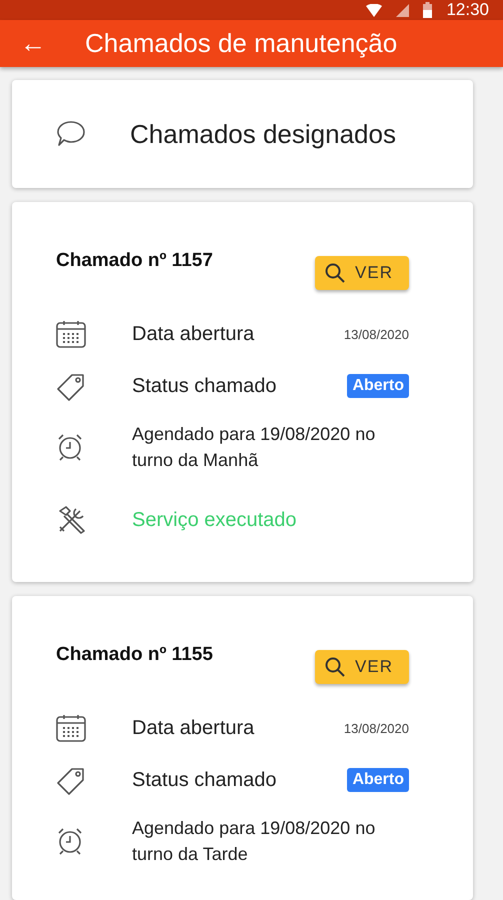 This screenshot has height=900, width=503. Describe the element at coordinates (427, 10) in the screenshot. I see `battery-icon` at that location.